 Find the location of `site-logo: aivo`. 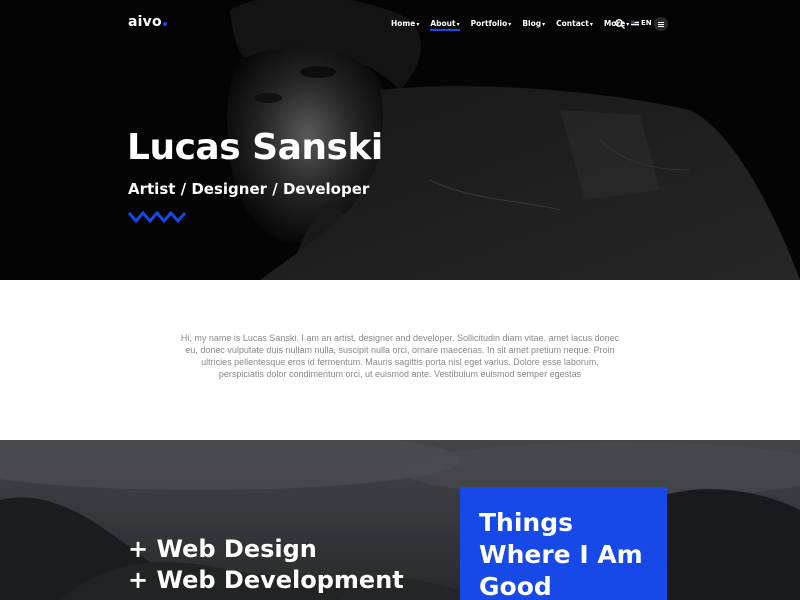

site-logo: aivo is located at coordinates (147, 22).